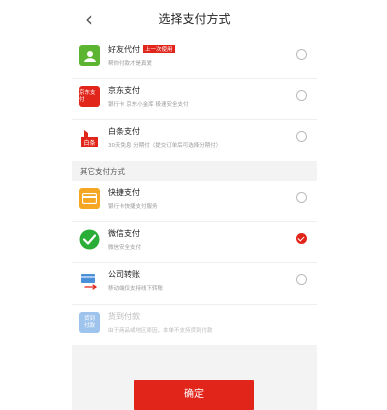 The image size is (387, 410). I want to click on radio-baitiao, so click(301, 136).